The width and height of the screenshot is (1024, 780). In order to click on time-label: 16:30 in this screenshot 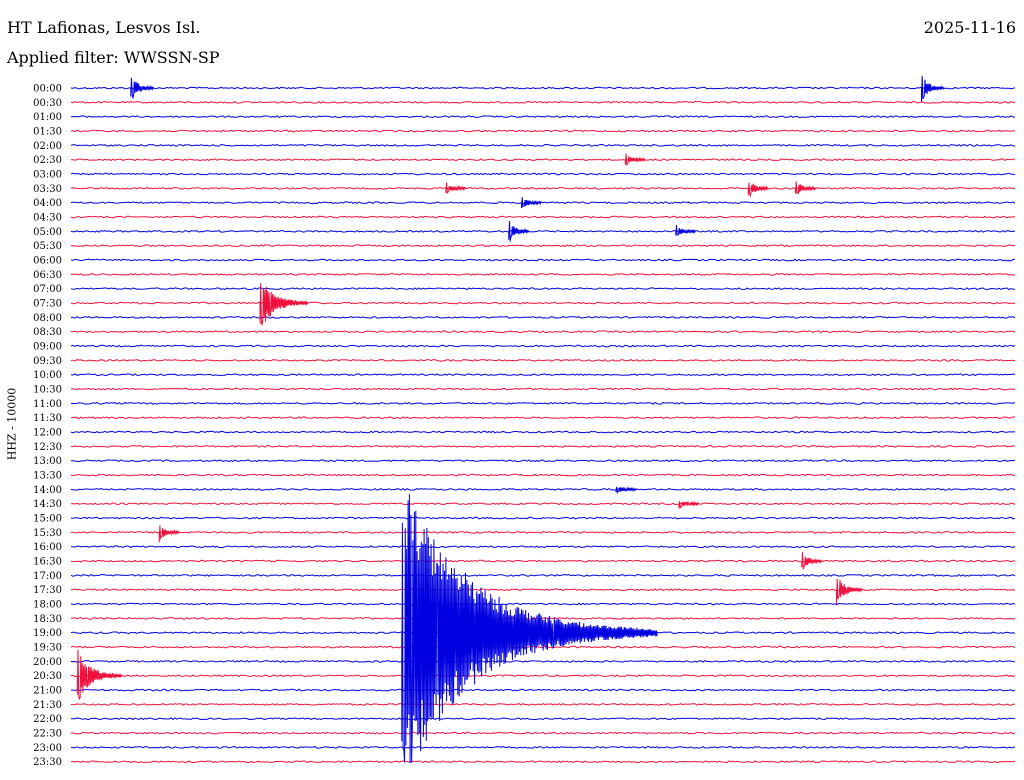, I will do `click(47, 562)`.